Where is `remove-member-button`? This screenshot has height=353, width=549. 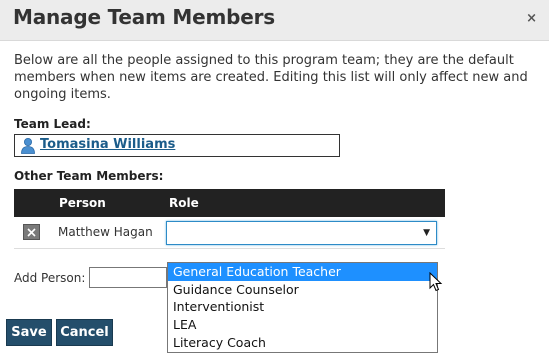 remove-member-button is located at coordinates (31, 232).